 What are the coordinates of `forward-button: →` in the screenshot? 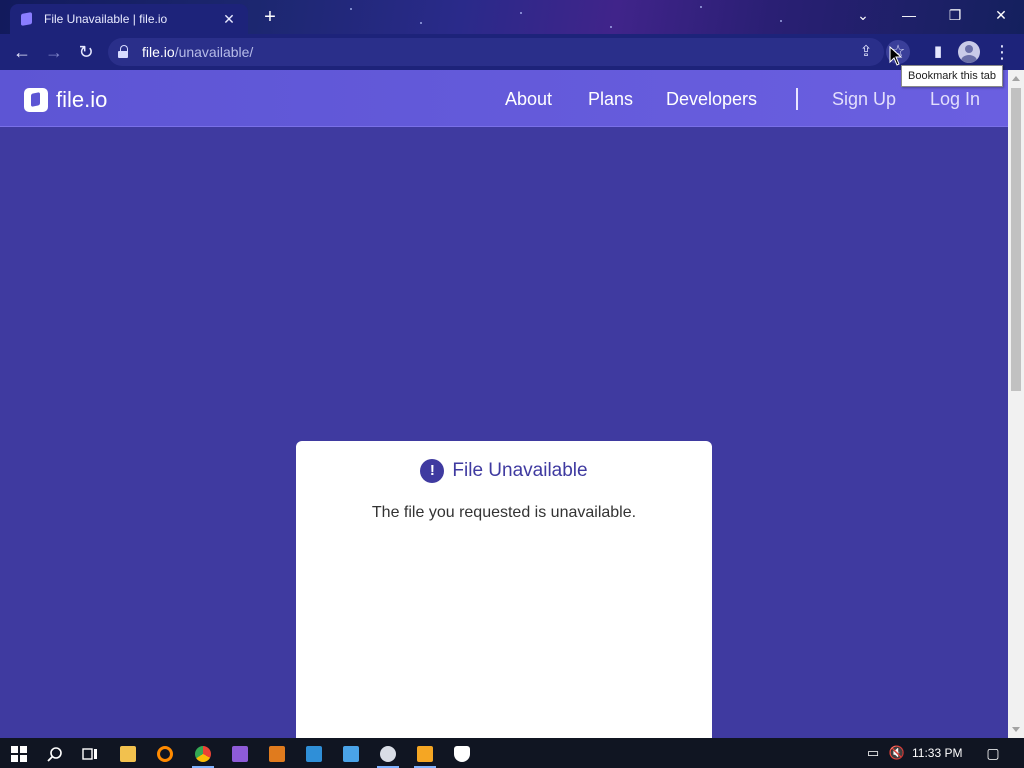 It's located at (54, 52).